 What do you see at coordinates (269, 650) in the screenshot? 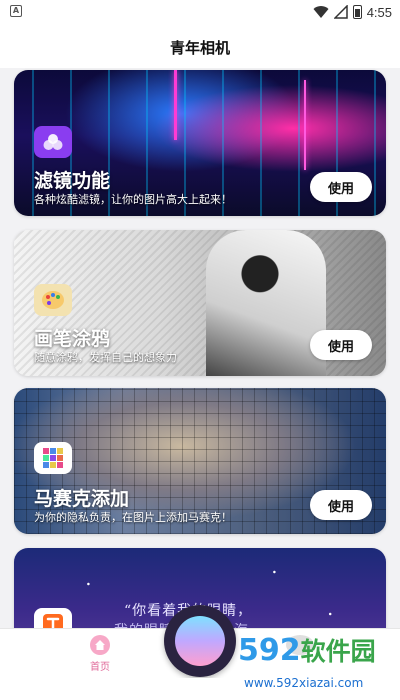
I see `watermark-number: 592` at bounding box center [269, 650].